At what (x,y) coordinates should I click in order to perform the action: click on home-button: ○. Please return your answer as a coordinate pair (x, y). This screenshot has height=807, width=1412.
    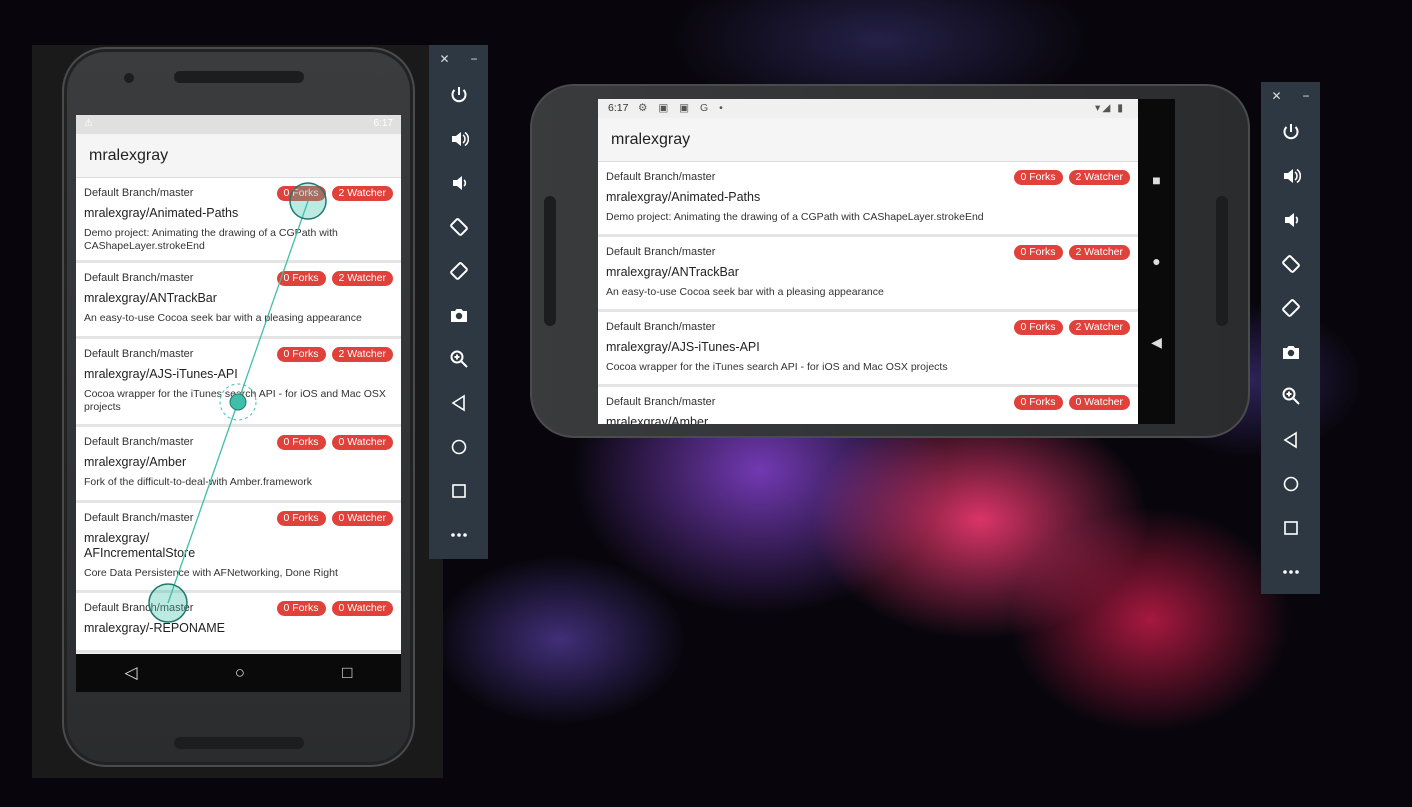
    Looking at the image, I should click on (240, 673).